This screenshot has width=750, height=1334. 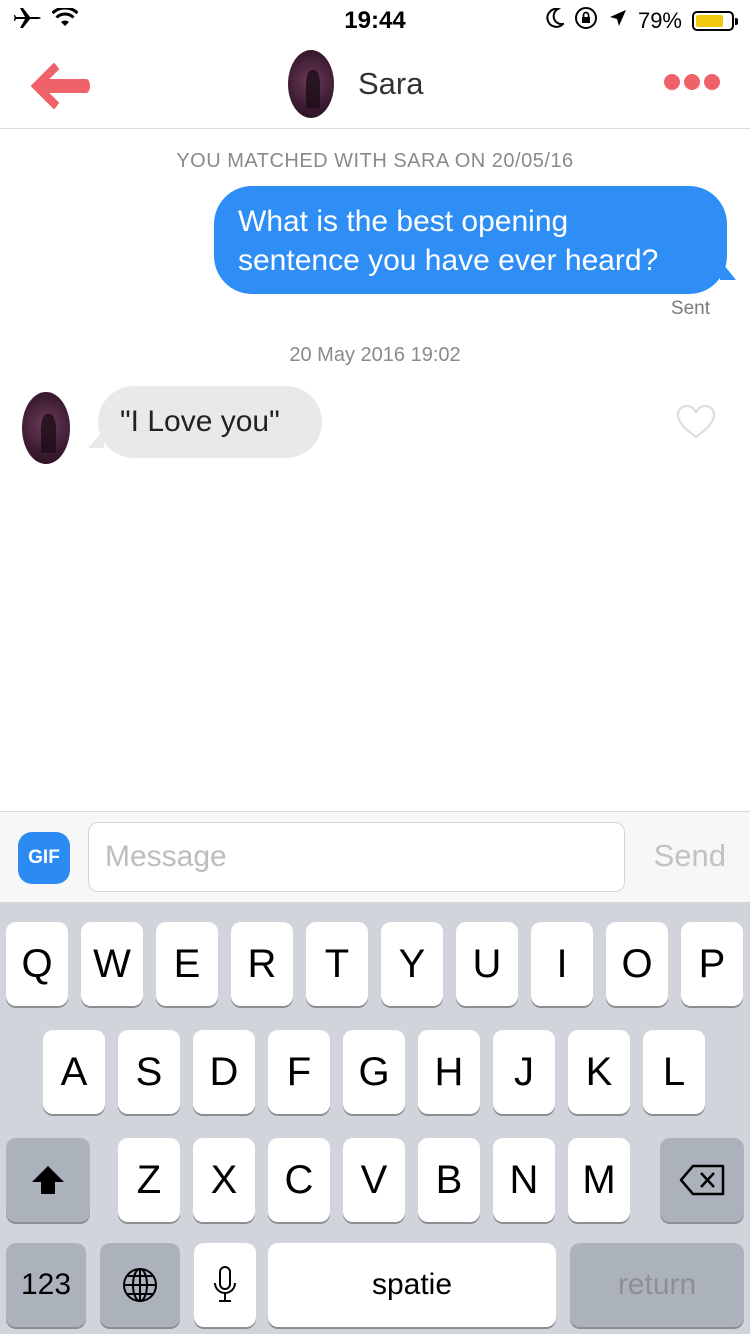 I want to click on location-icon, so click(x=618, y=21).